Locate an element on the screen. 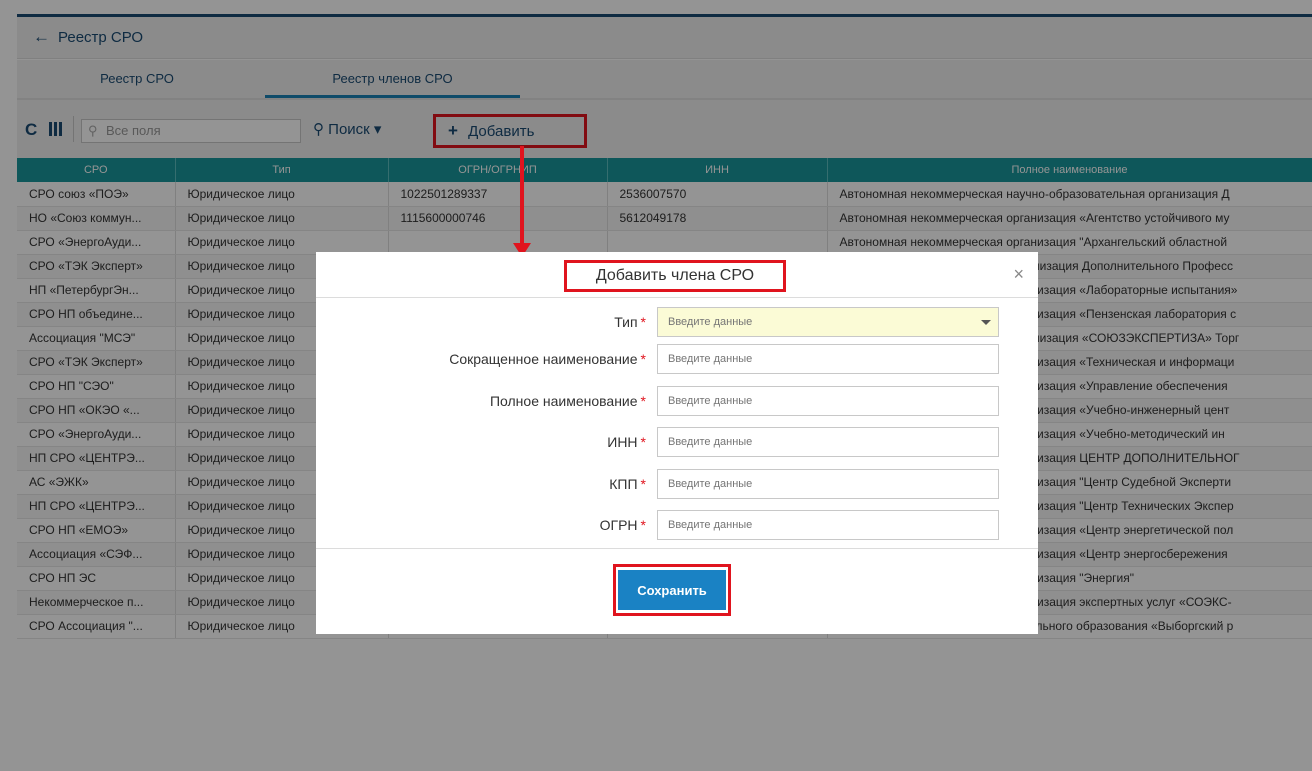  field-inn-row: ИНН * is located at coordinates (677, 442).